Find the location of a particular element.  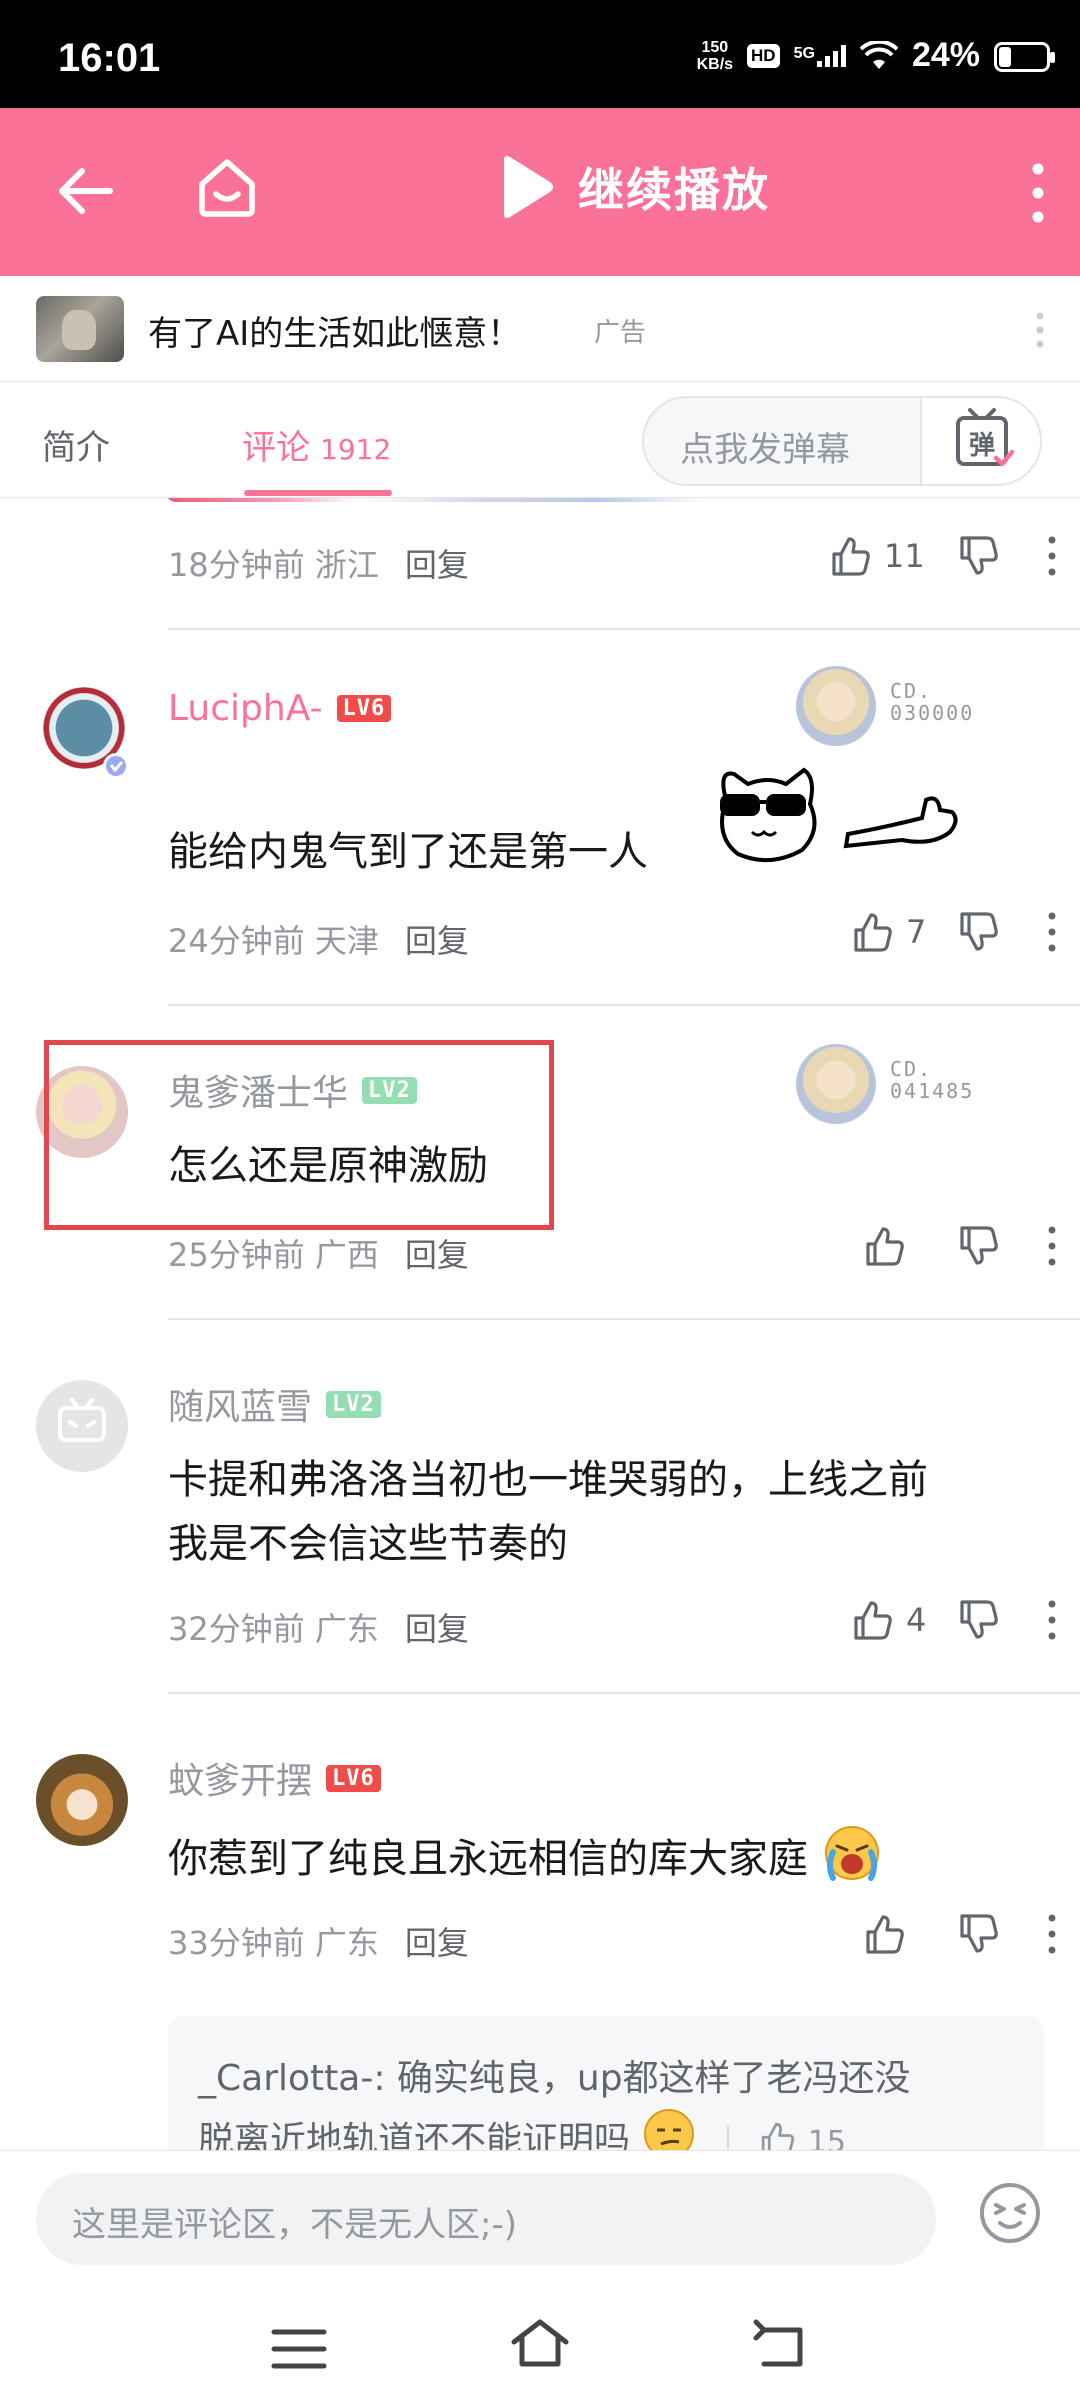

comment-image-preview is located at coordinates (436, 500).